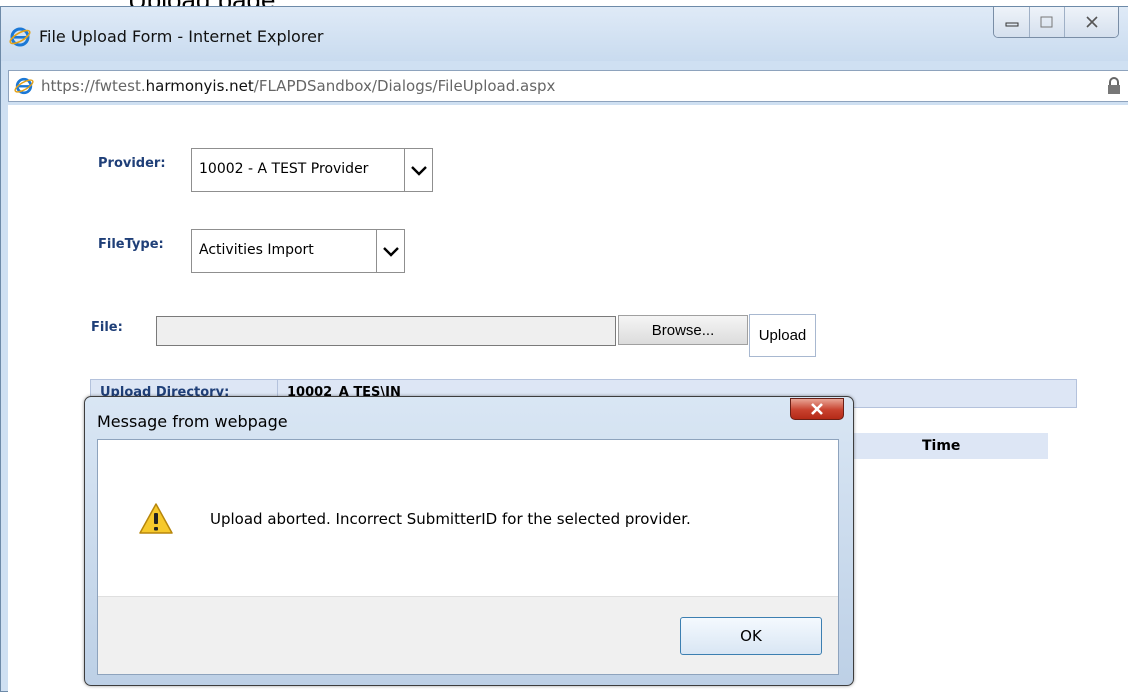 This screenshot has height=699, width=1128. Describe the element at coordinates (192, 421) in the screenshot. I see `dialog-title: Message from webpage` at that location.